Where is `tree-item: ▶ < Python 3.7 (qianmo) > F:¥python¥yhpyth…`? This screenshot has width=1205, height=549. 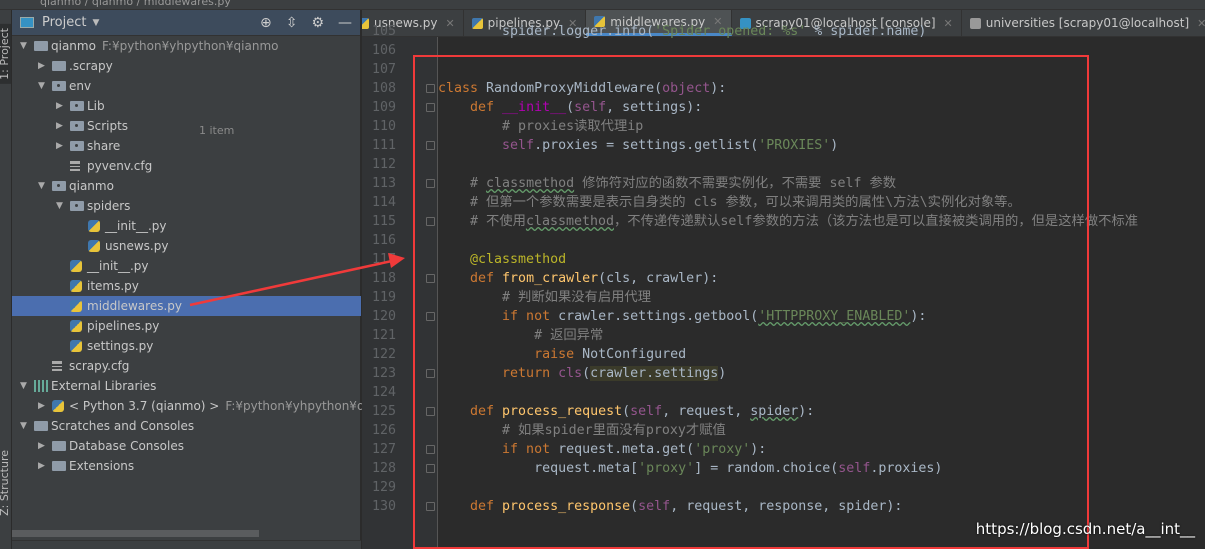
tree-item: ▶ < Python 3.7 (qianmo) > F:¥python¥yhpyth… is located at coordinates (207, 406).